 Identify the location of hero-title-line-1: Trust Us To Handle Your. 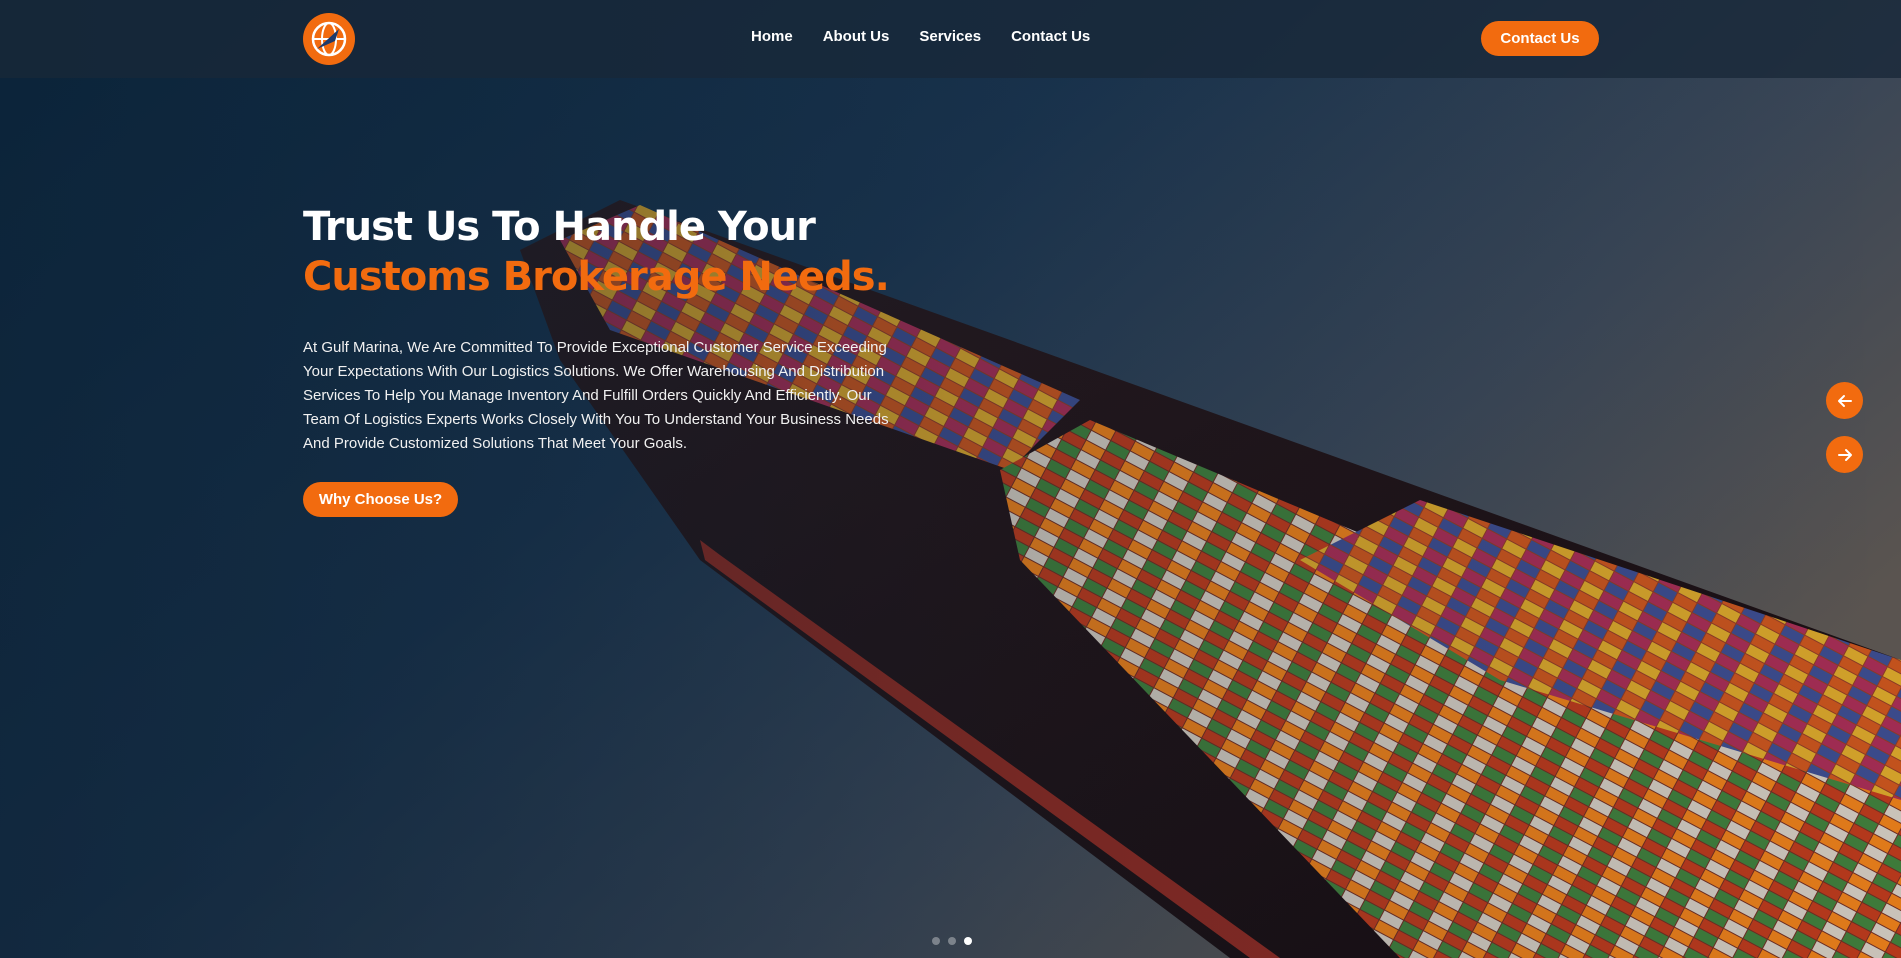
(559, 227).